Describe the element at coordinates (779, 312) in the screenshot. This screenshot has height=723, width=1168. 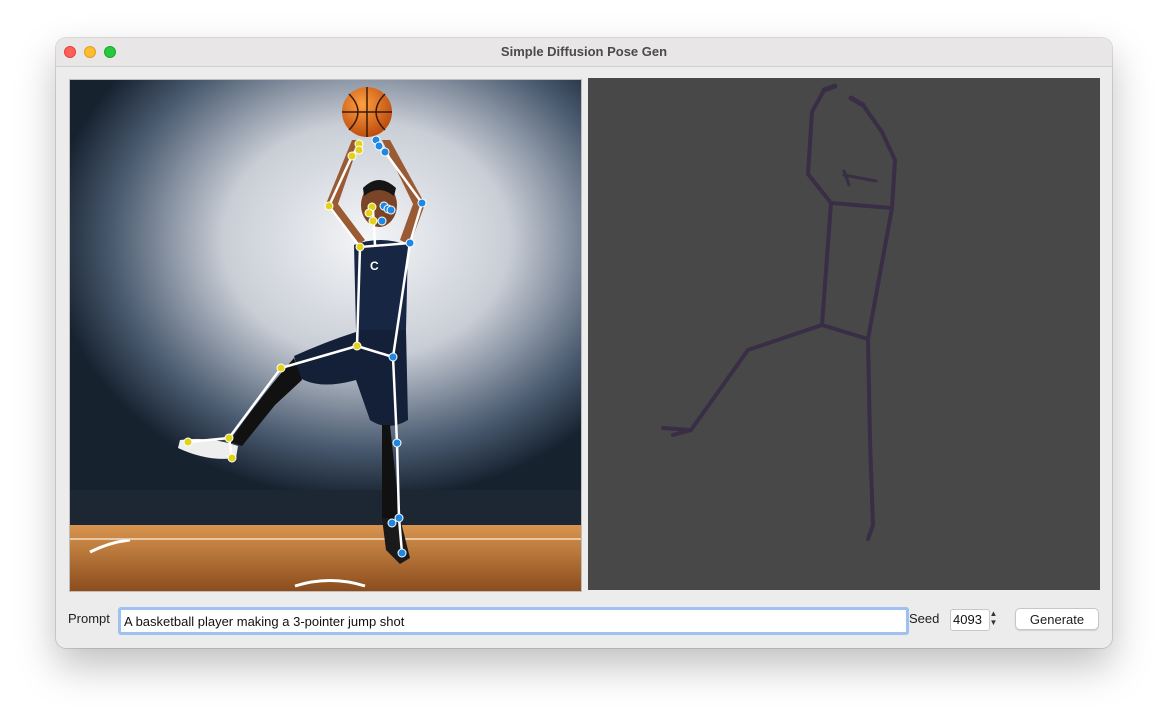
I see `pose-stick-figure` at that location.